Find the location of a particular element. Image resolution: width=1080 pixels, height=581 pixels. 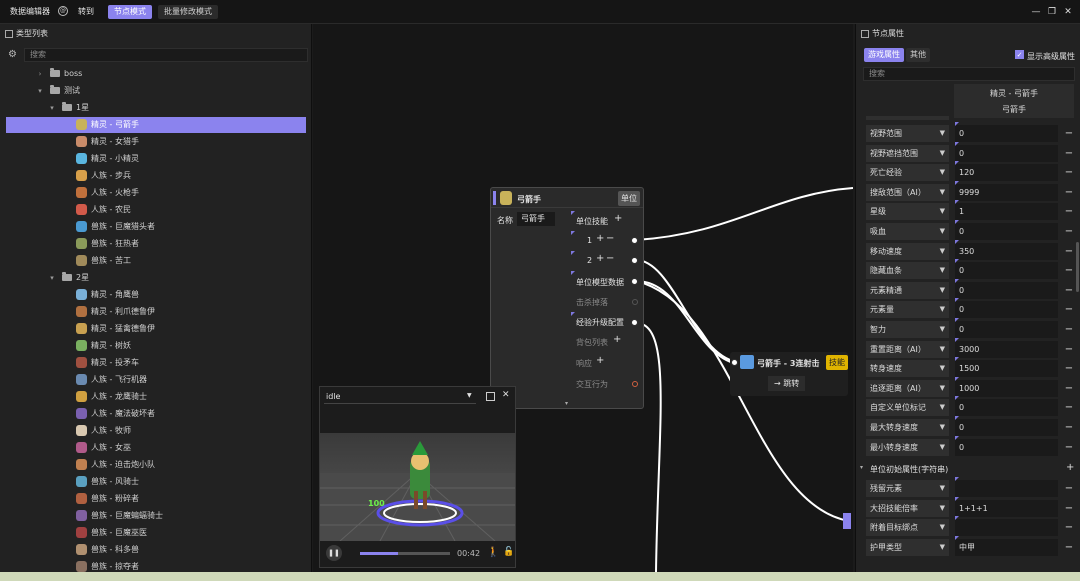

pause-button: ❚❚ is located at coordinates (334, 553).